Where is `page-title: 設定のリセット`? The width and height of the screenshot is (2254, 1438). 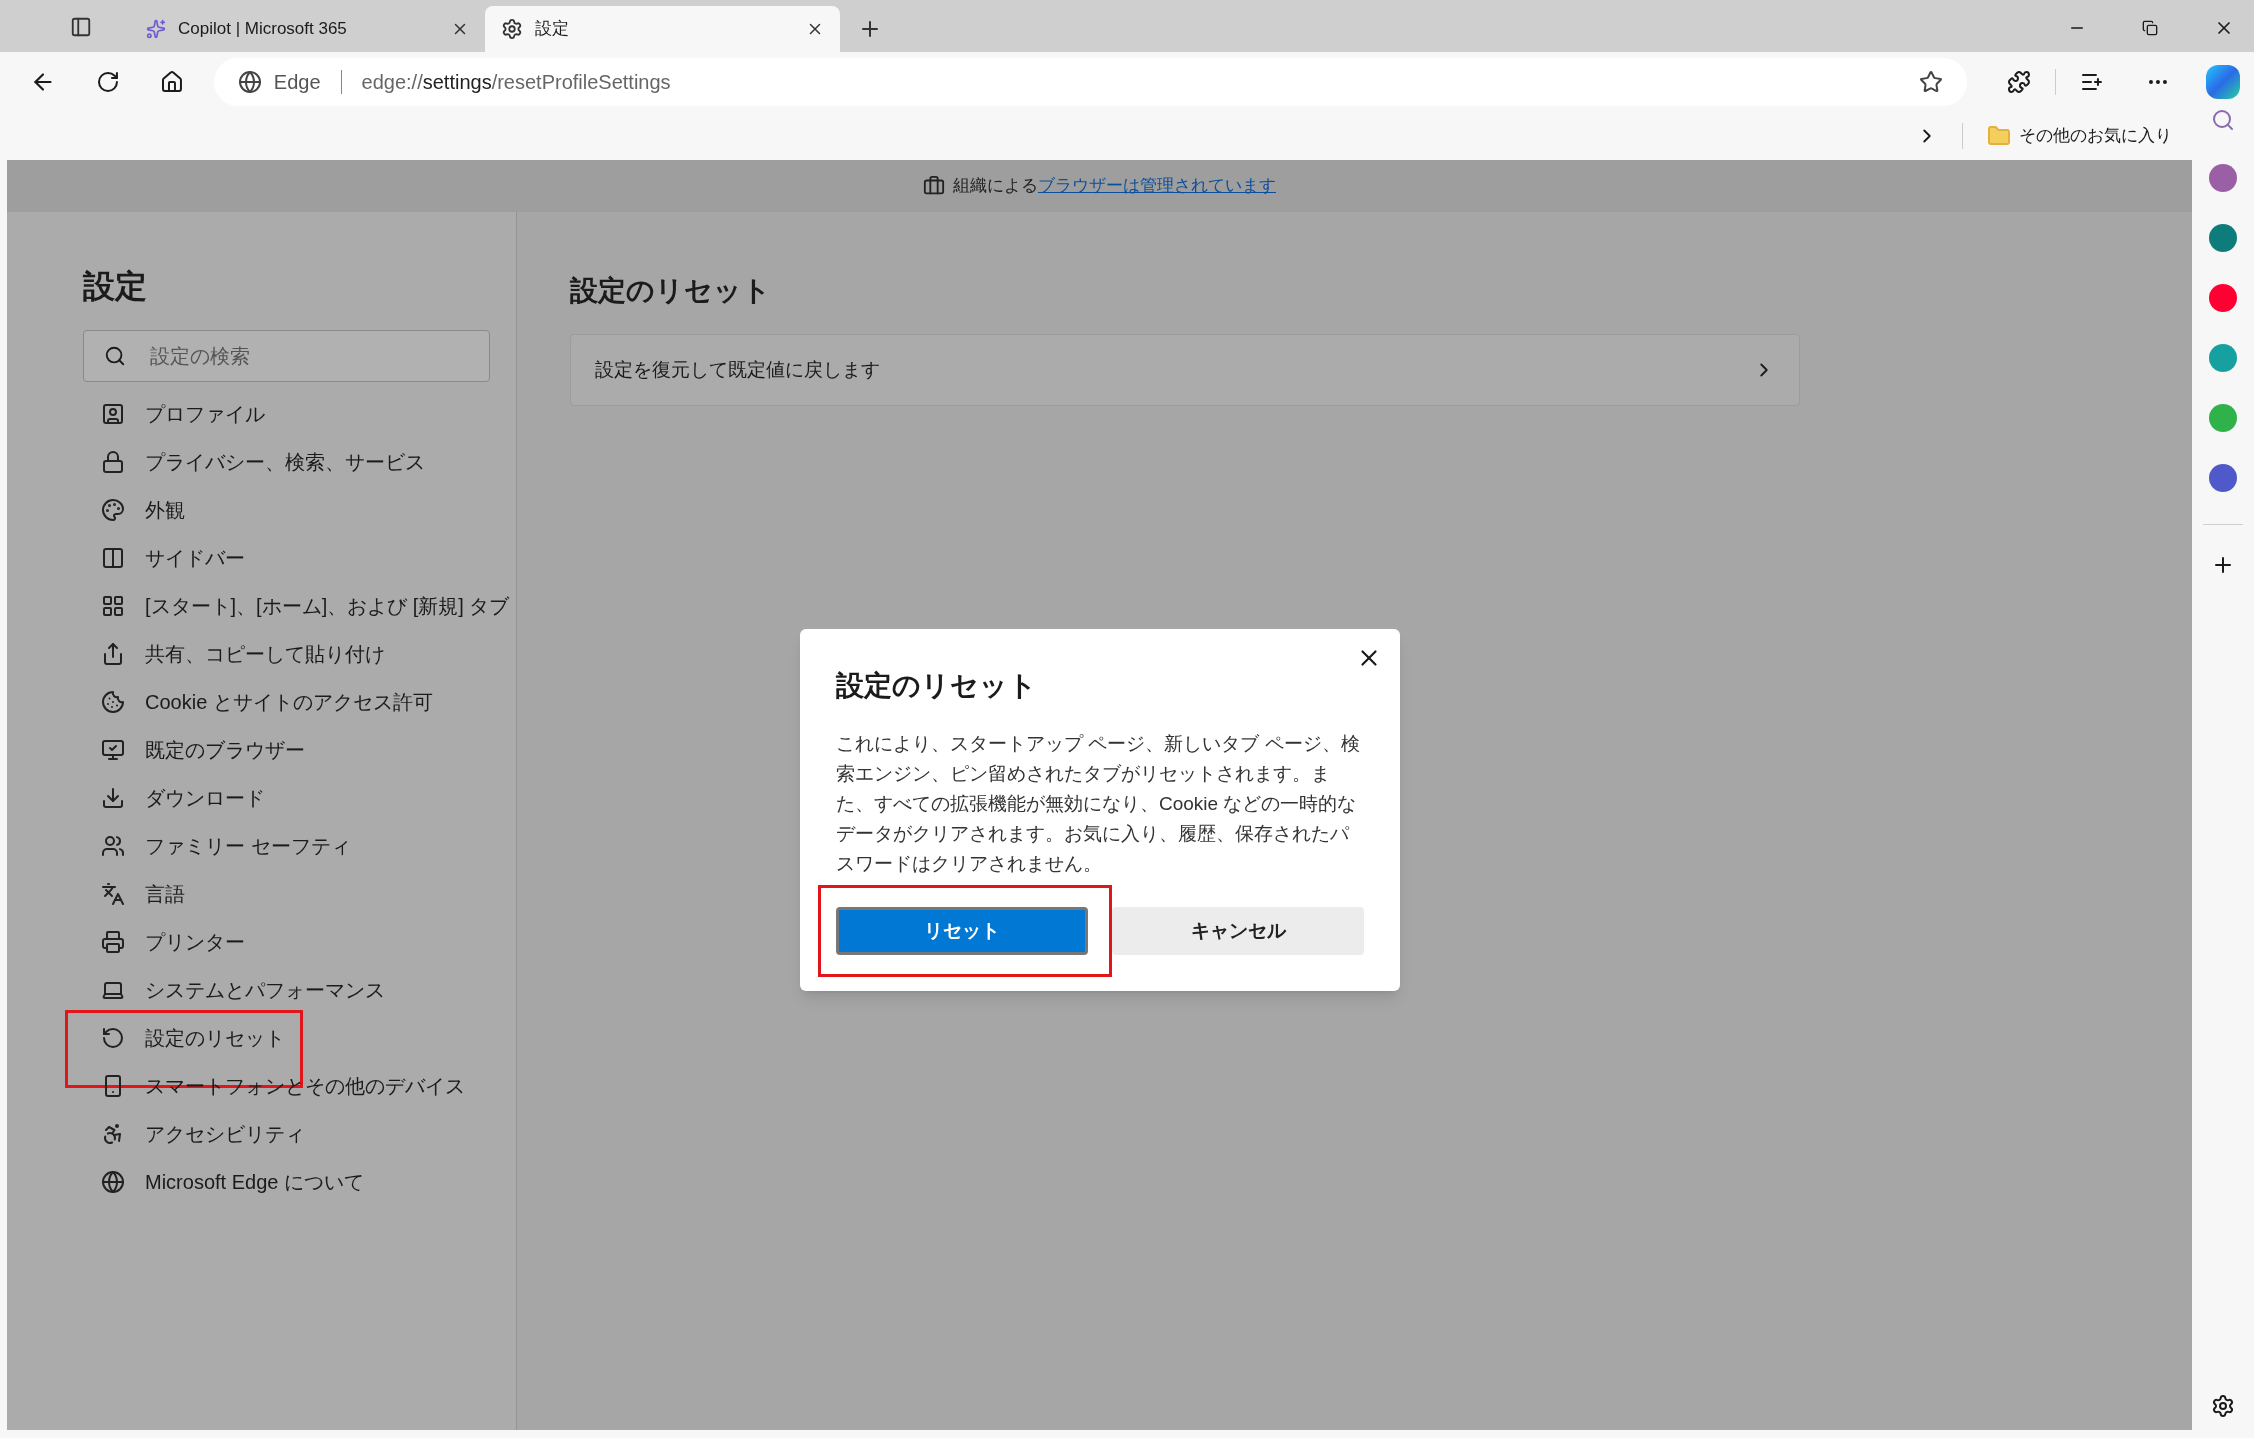
page-title: 設定のリセット is located at coordinates (671, 291).